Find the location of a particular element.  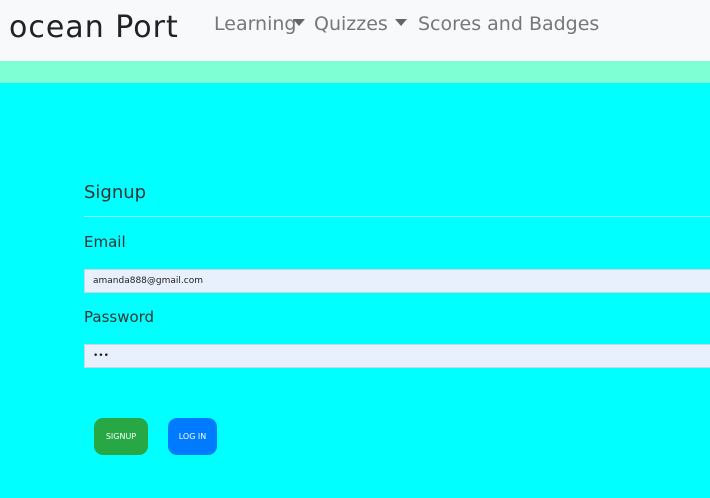

password-label: Password is located at coordinates (119, 317).